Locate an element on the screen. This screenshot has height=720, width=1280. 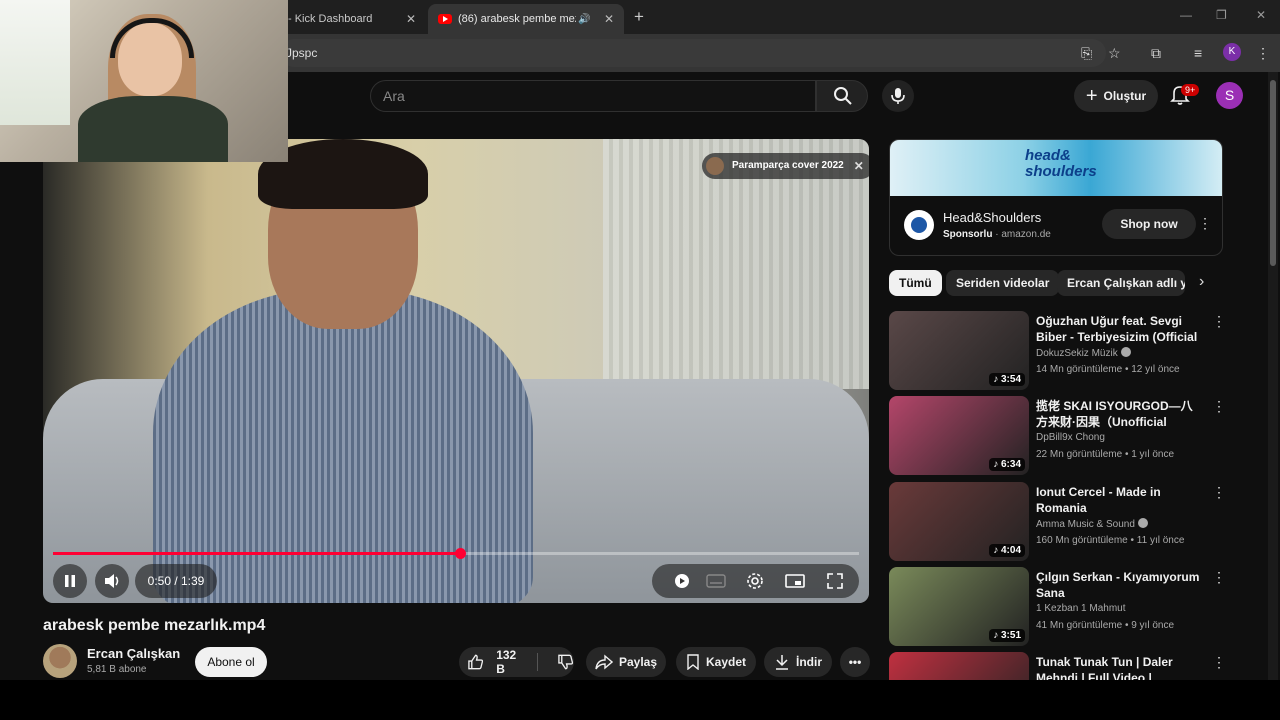
volume-button is located at coordinates (112, 581).